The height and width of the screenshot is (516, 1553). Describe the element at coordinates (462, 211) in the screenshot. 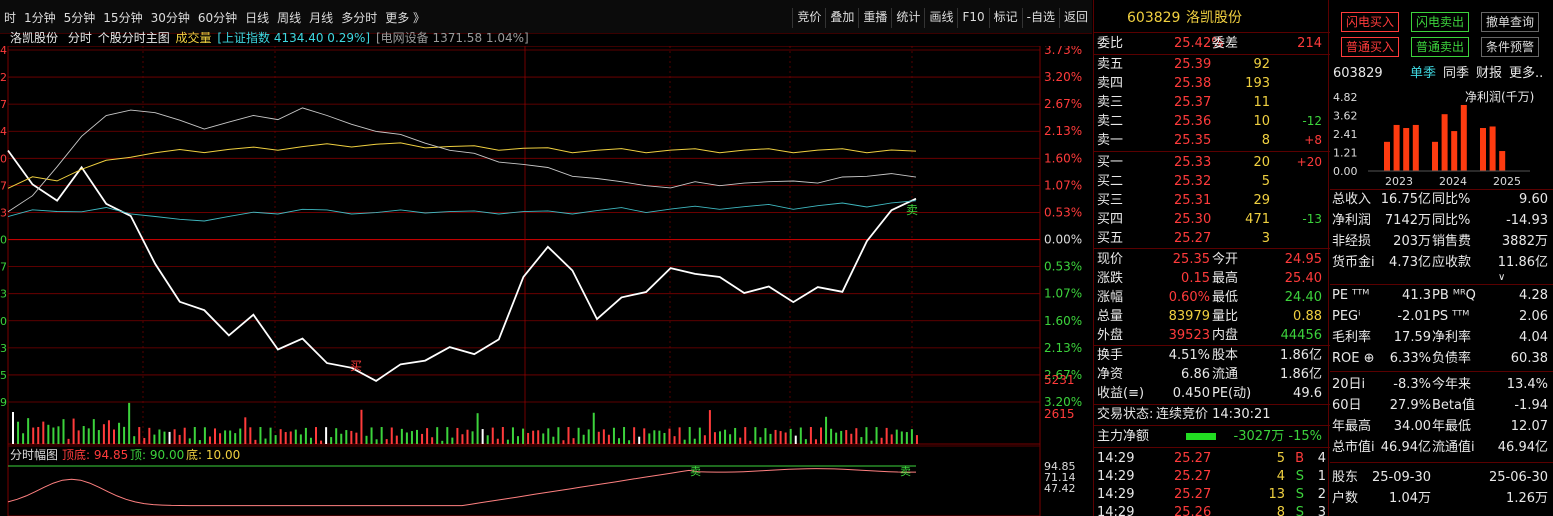

I see `series-sector_overlay` at that location.